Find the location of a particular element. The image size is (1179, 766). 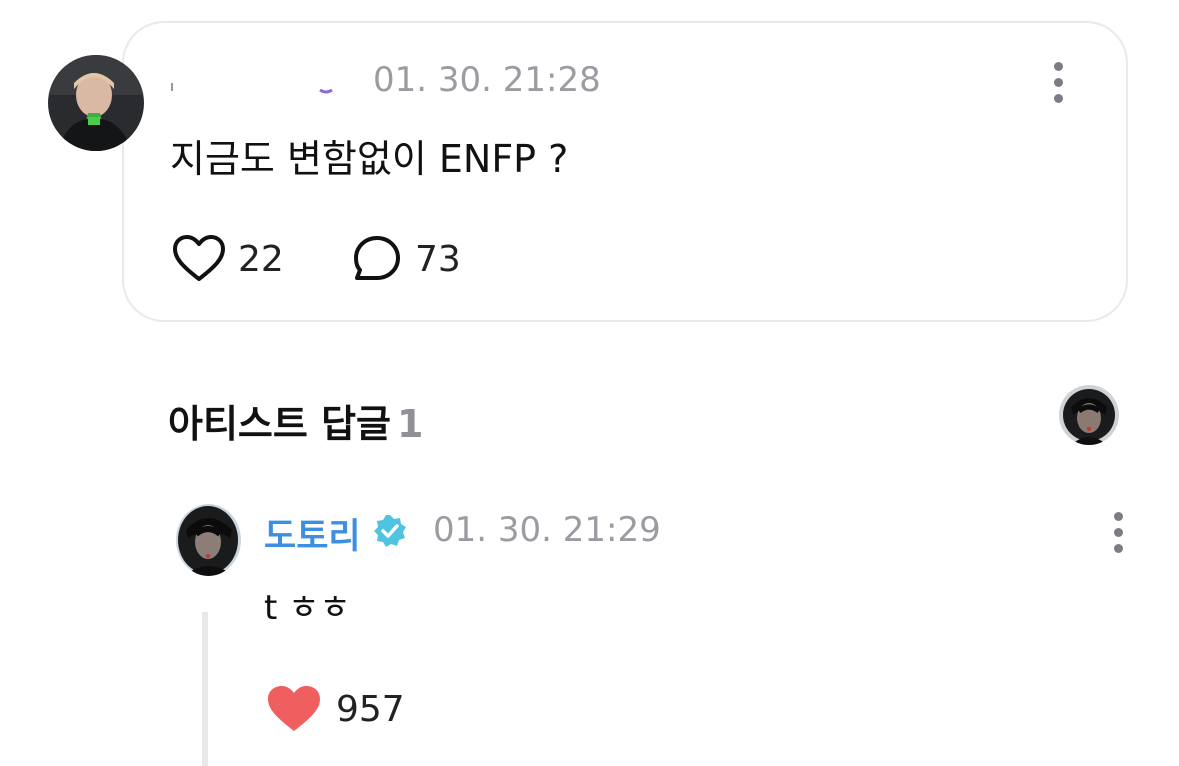

thread-line is located at coordinates (205, 689).